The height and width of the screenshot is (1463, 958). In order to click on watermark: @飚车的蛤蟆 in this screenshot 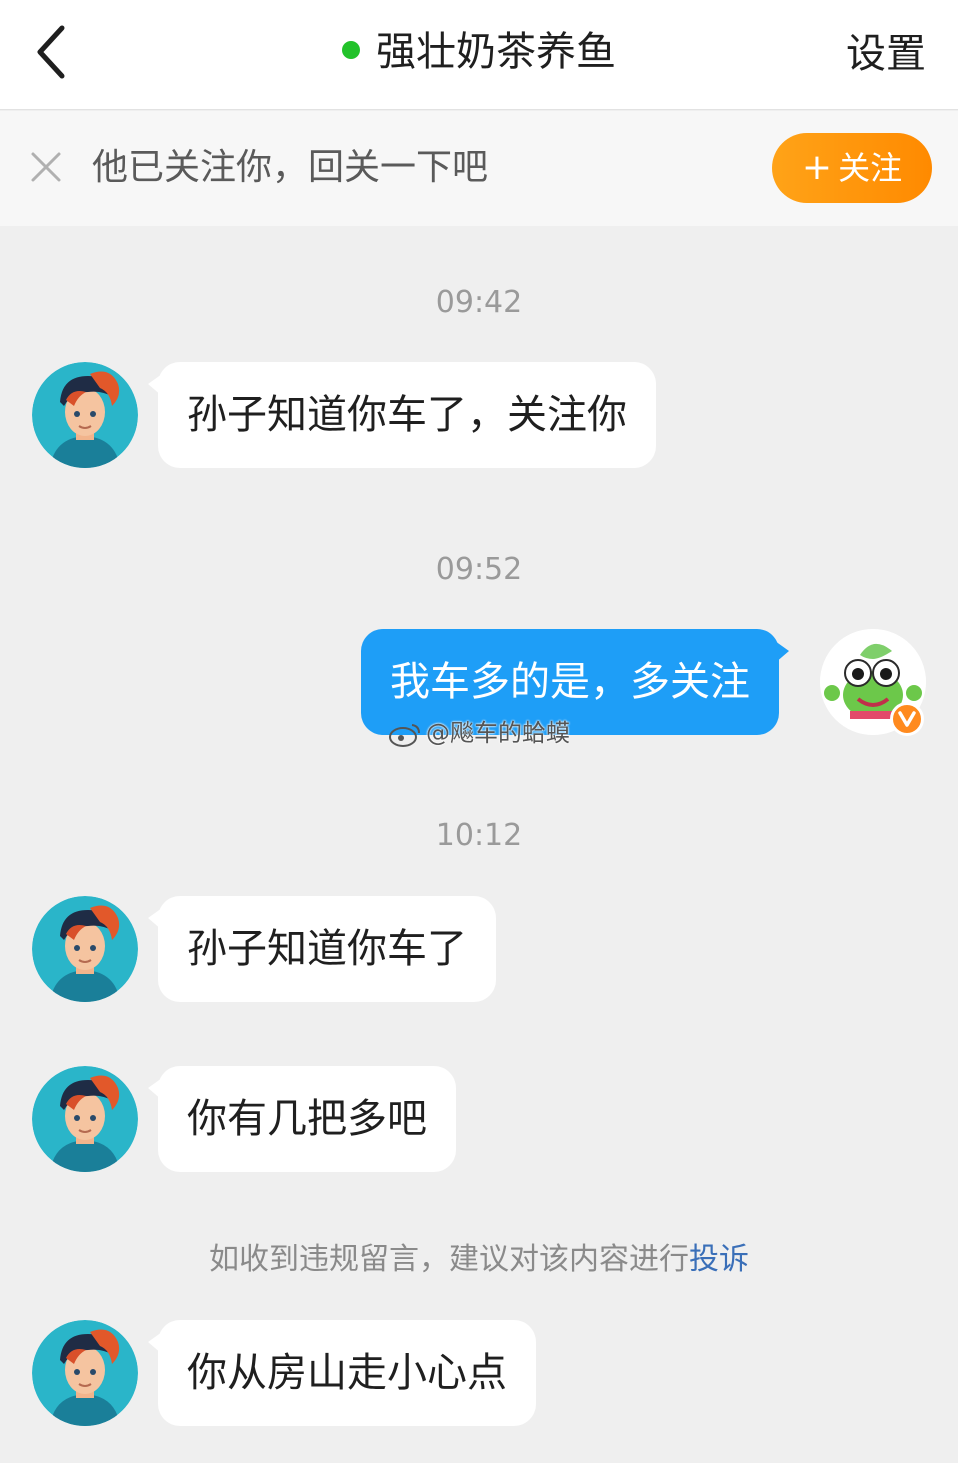, I will do `click(479, 733)`.